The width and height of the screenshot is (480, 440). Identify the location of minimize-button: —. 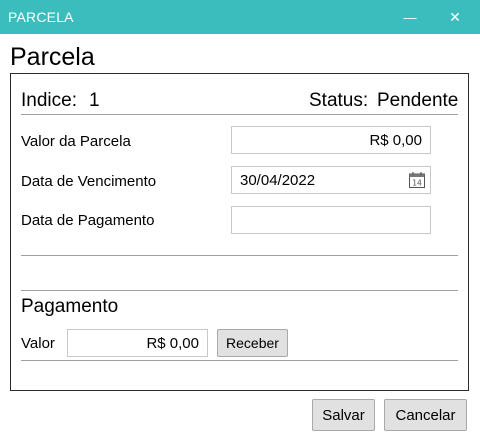
(410, 17).